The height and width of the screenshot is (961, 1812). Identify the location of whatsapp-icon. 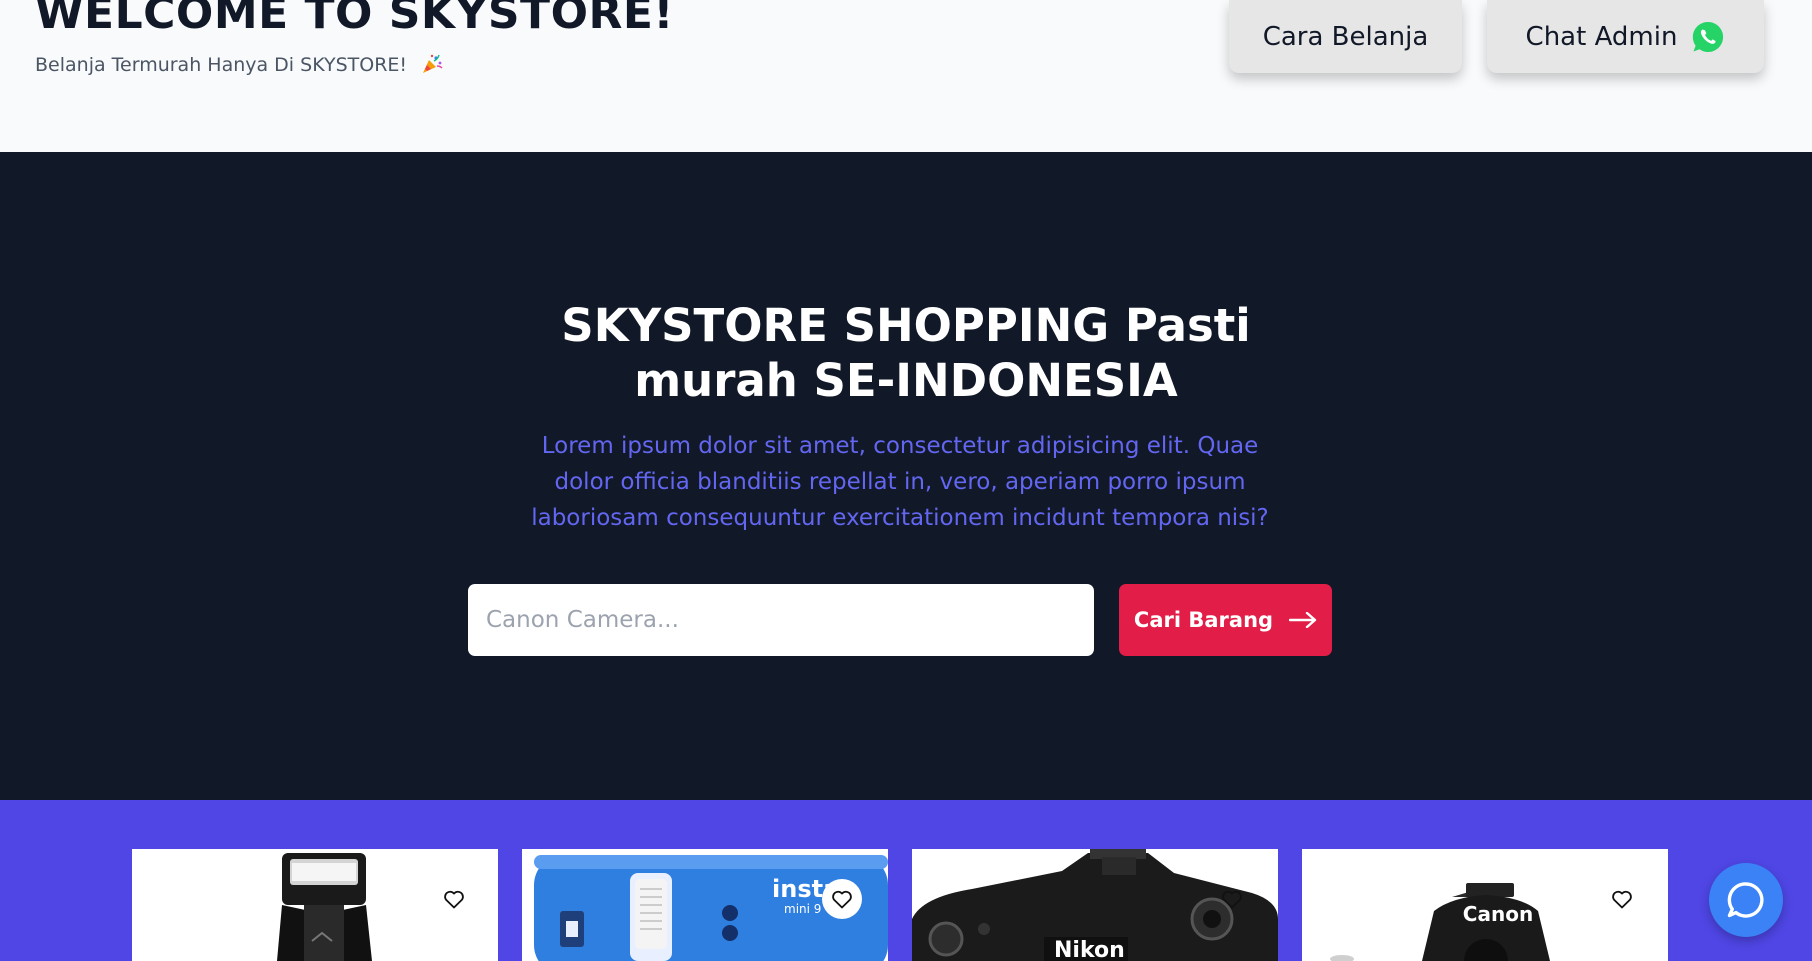
(1708, 36).